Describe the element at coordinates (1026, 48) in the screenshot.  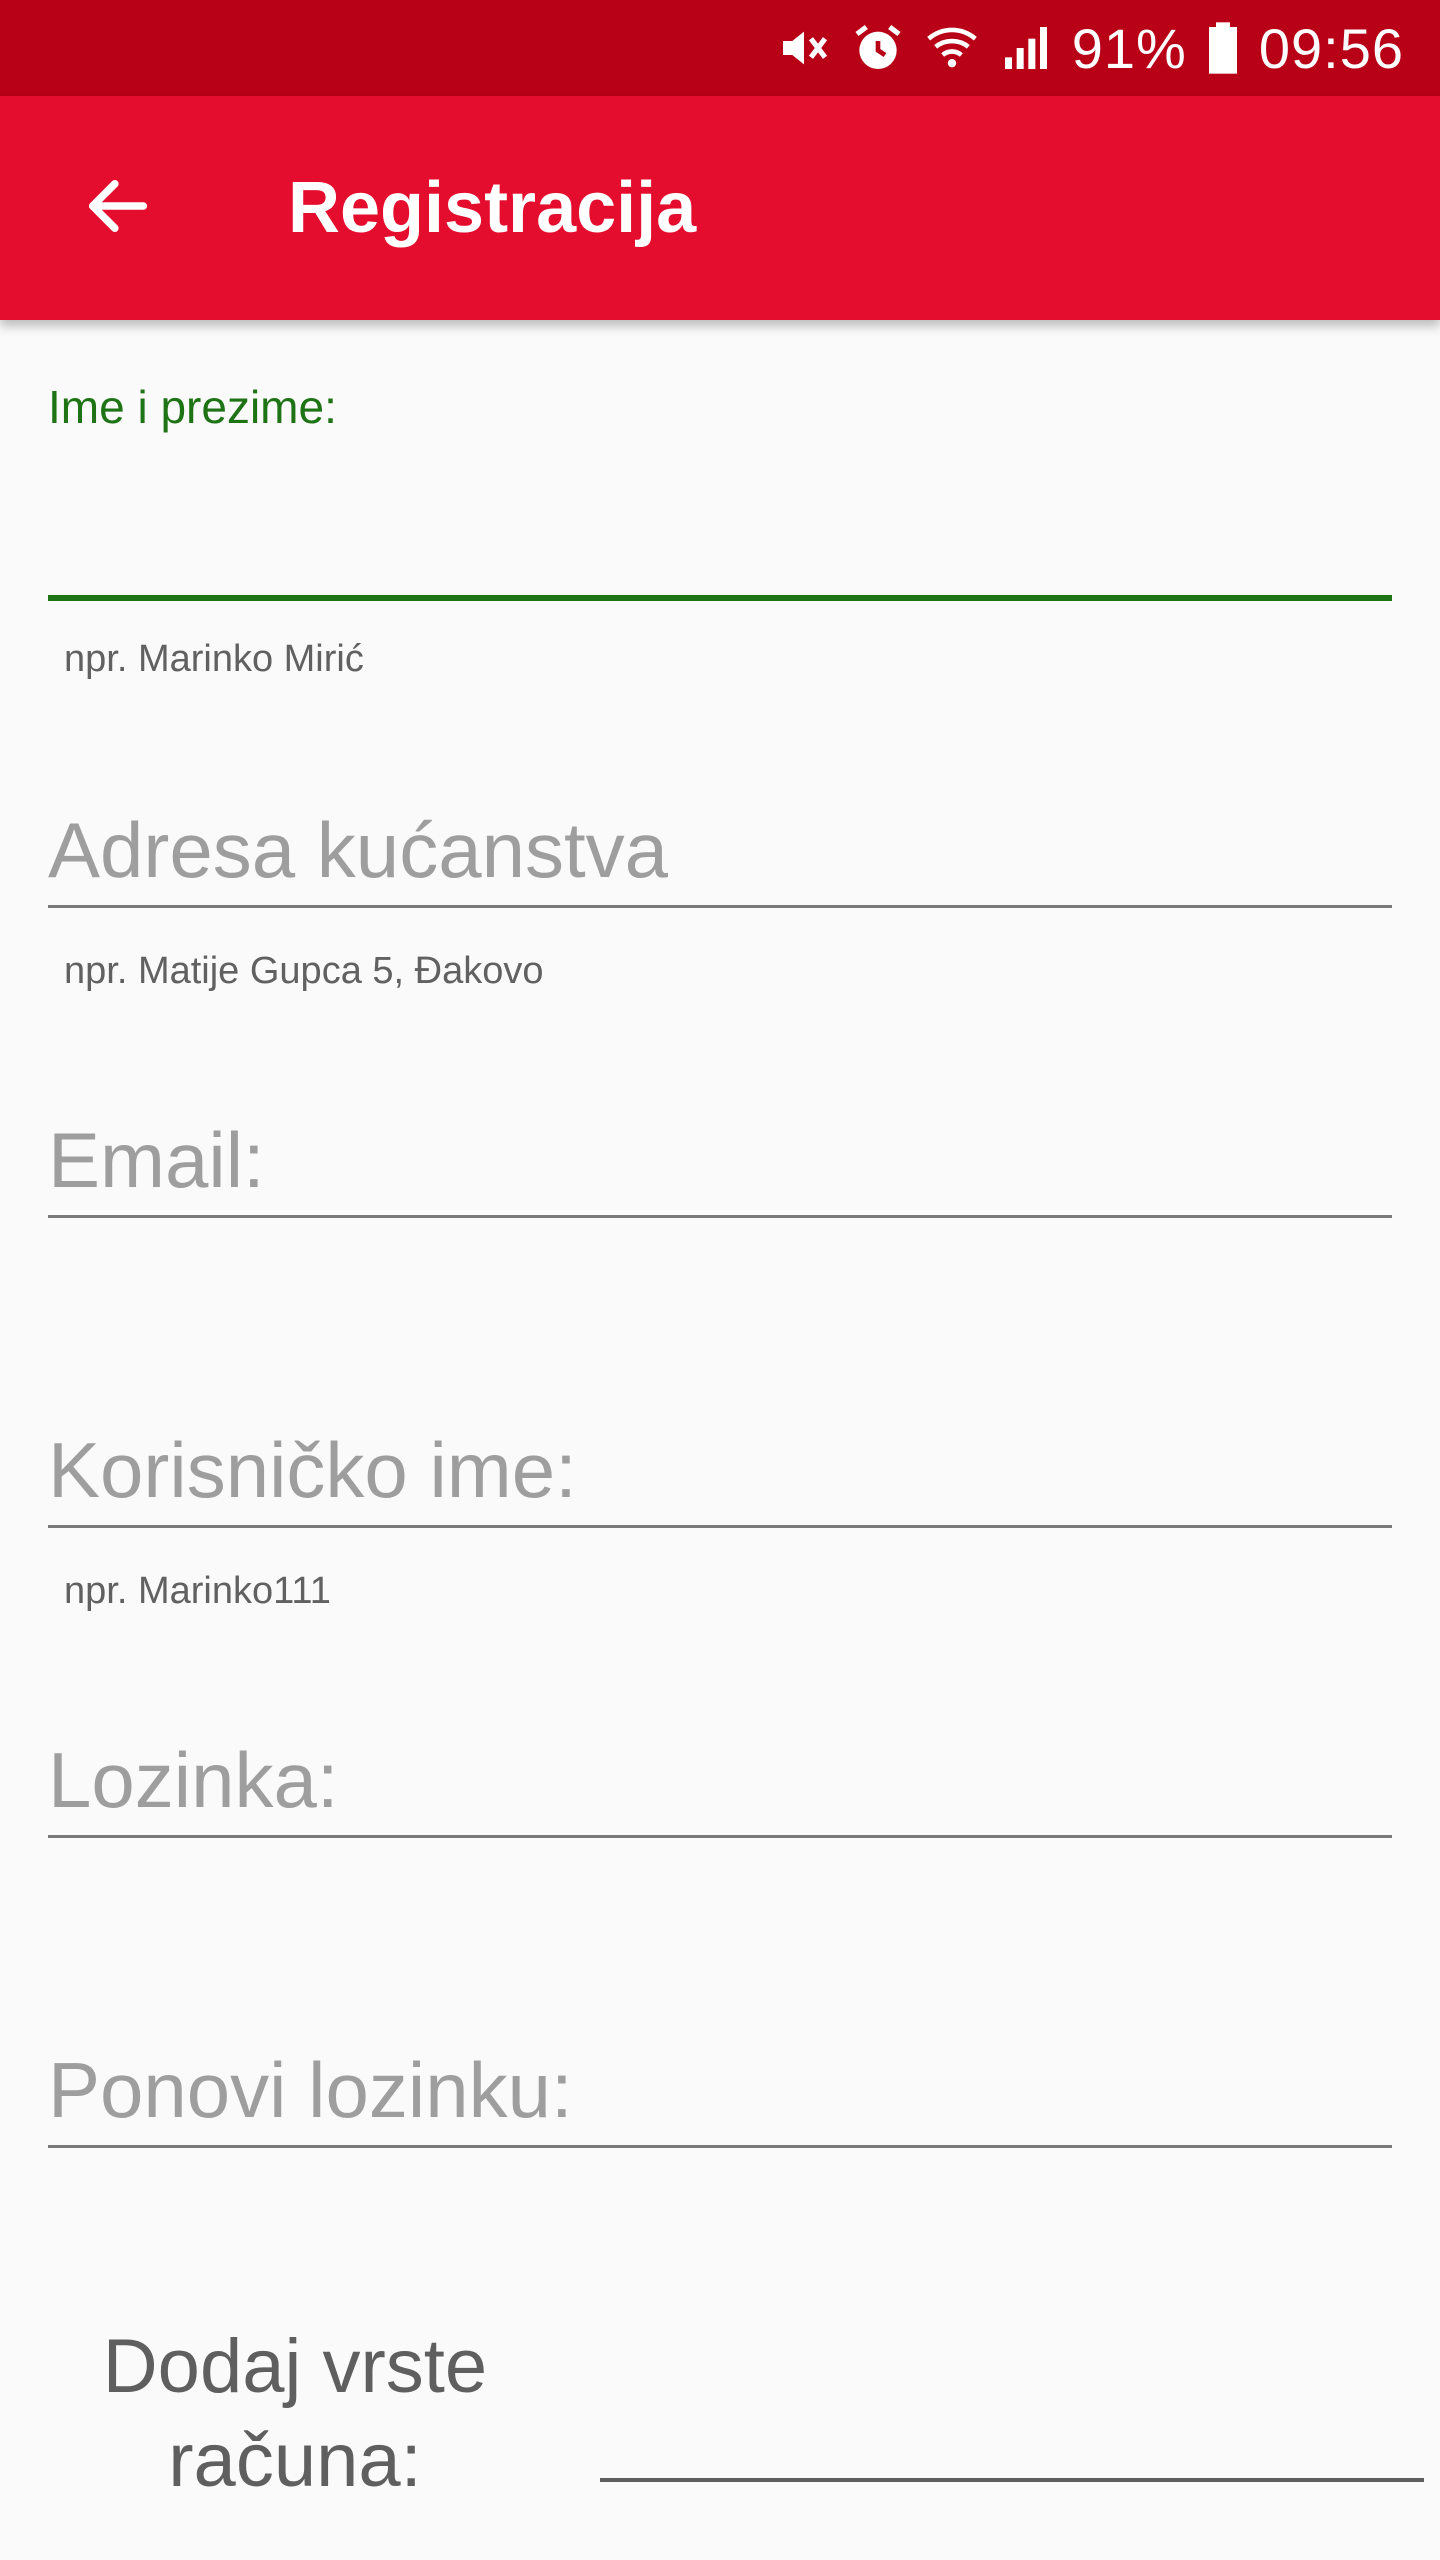
I see `signal-icon` at that location.